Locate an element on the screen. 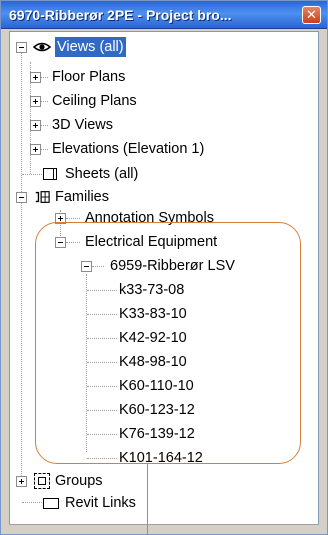  close-button: ✕ is located at coordinates (311, 15).